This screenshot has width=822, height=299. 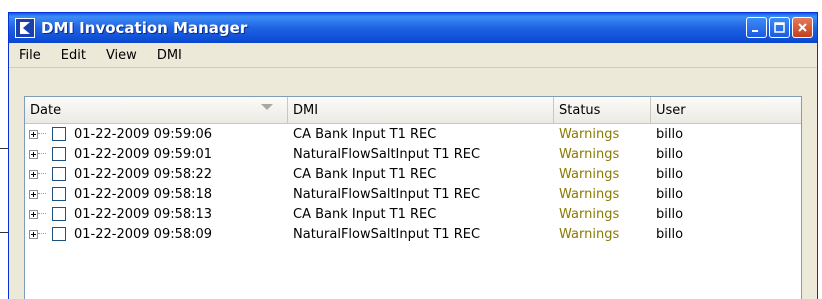 I want to click on date-cell: 01-22-2009 09:59:01, so click(x=143, y=154).